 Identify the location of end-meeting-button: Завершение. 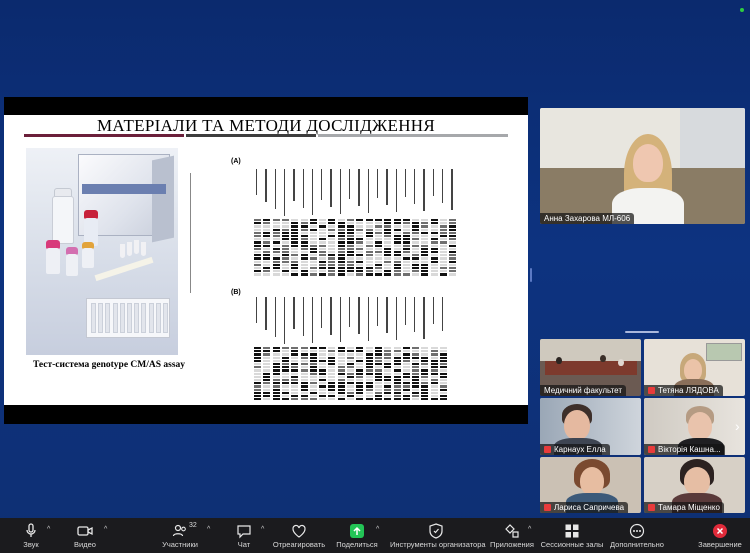
(720, 535).